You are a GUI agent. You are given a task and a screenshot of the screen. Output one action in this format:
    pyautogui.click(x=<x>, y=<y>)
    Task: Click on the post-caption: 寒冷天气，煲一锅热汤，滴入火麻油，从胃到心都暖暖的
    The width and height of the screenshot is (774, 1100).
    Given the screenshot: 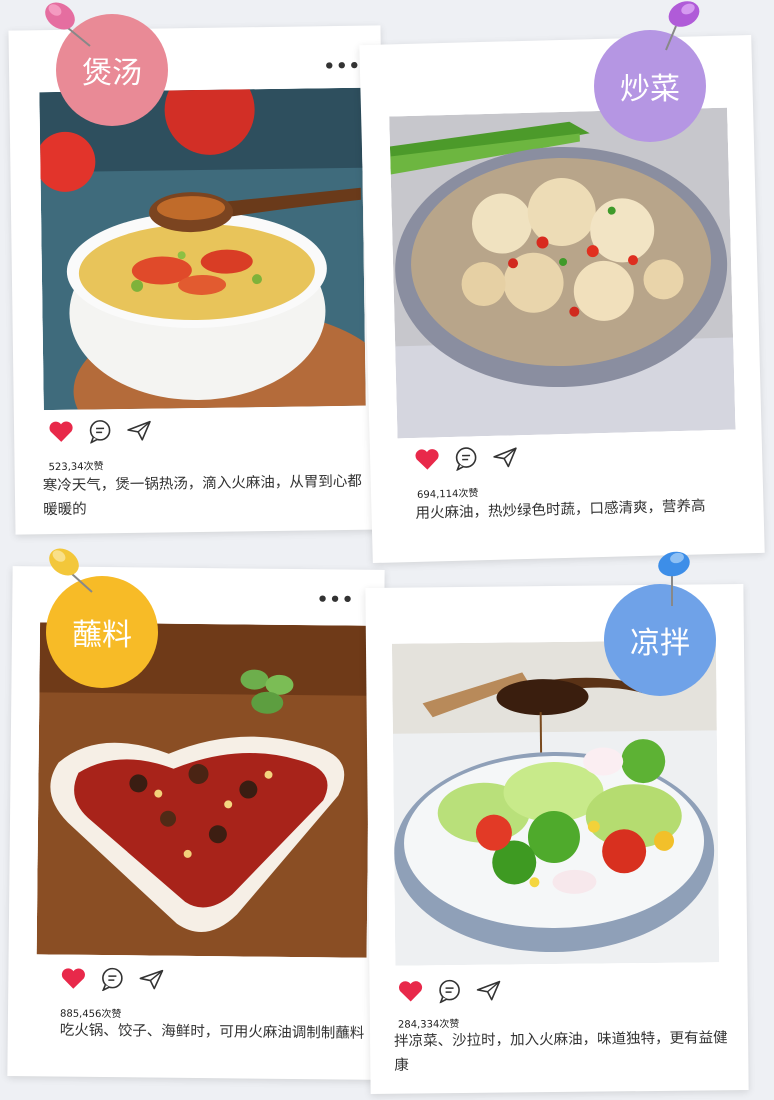 What is the action you would take?
    pyautogui.click(x=202, y=496)
    